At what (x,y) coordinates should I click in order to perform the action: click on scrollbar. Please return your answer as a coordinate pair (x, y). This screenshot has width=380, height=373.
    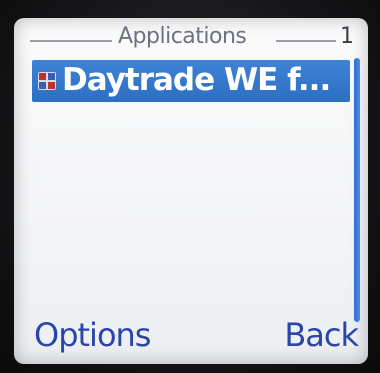
    Looking at the image, I should click on (357, 190).